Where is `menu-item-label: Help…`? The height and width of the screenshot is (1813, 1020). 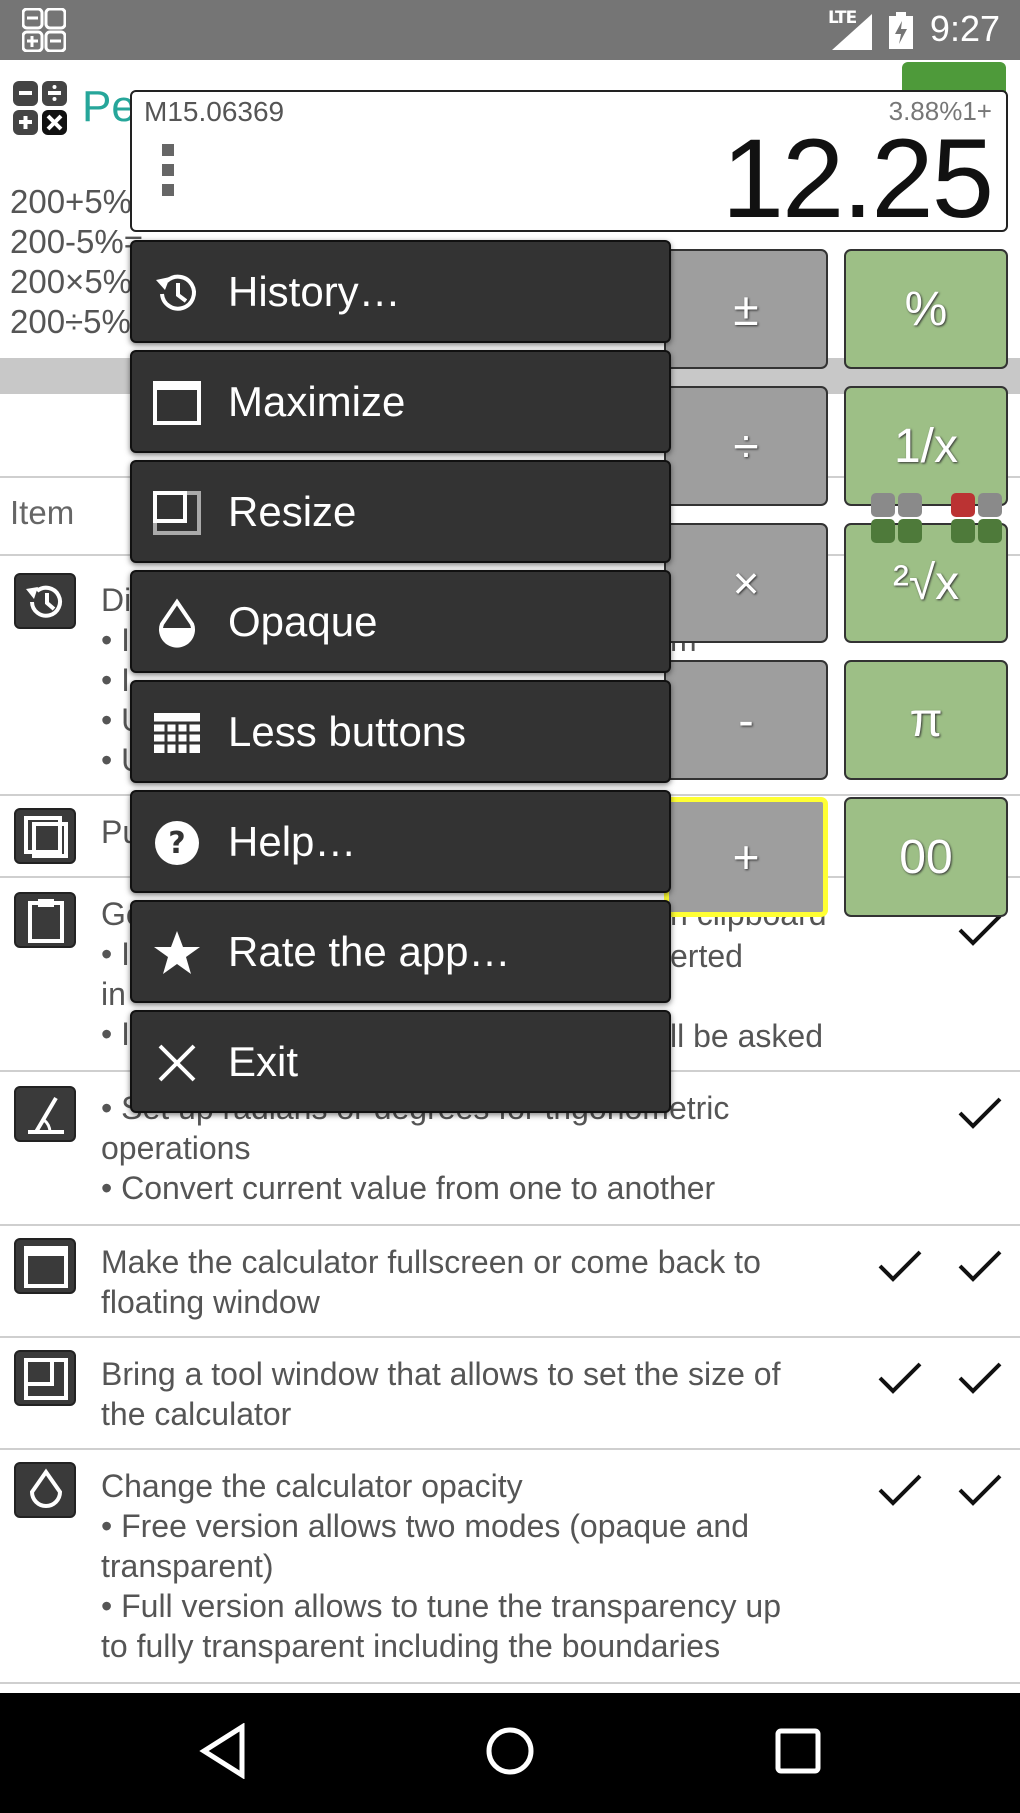
menu-item-label: Help… is located at coordinates (292, 841).